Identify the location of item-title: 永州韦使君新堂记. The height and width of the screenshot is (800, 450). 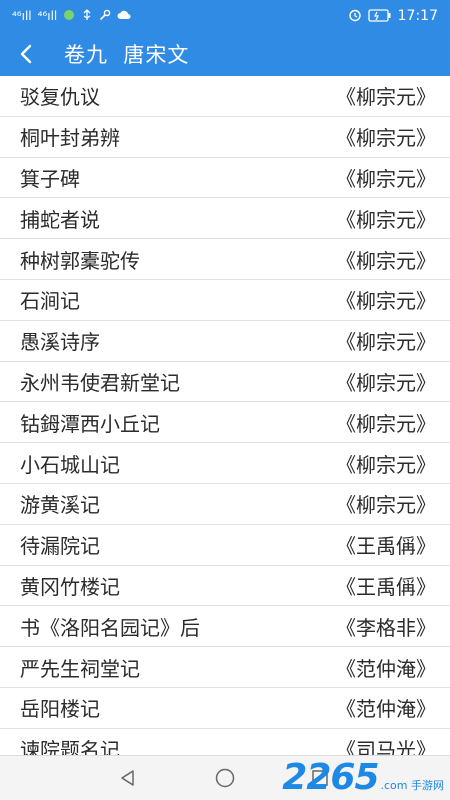
(100, 382).